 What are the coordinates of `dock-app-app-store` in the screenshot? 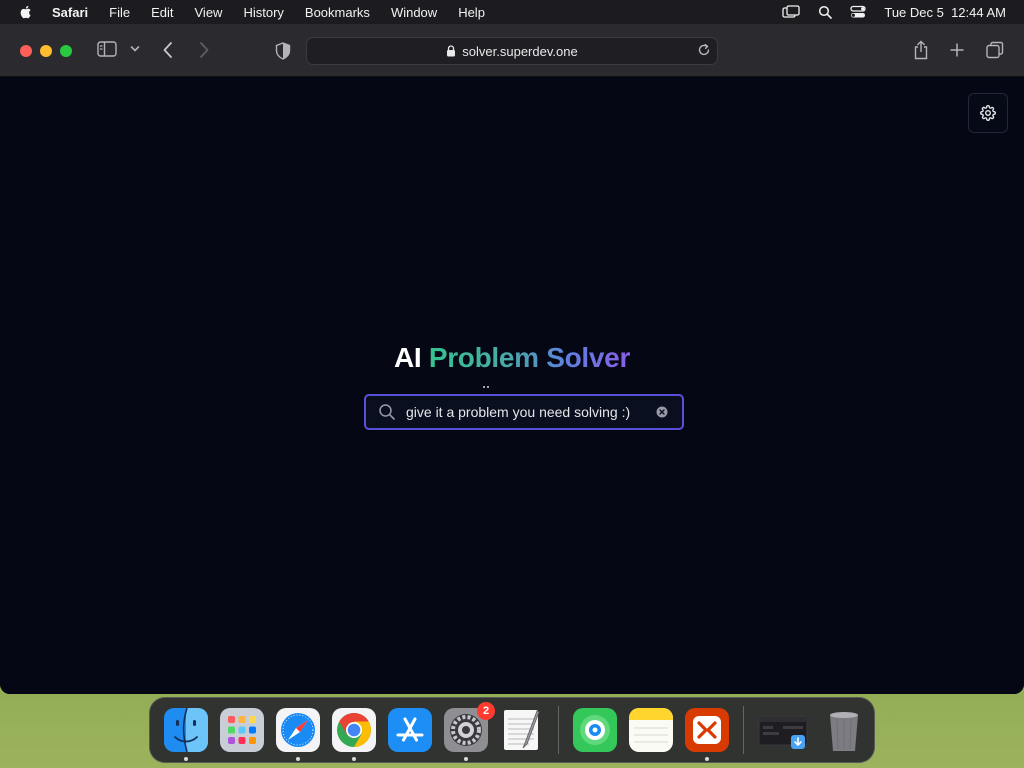 It's located at (410, 730).